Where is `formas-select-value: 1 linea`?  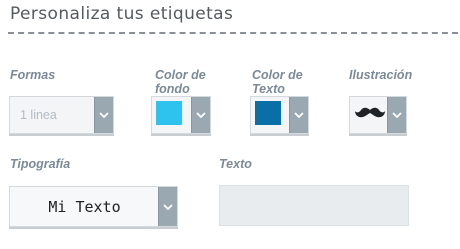
formas-select-value: 1 linea is located at coordinates (38, 115).